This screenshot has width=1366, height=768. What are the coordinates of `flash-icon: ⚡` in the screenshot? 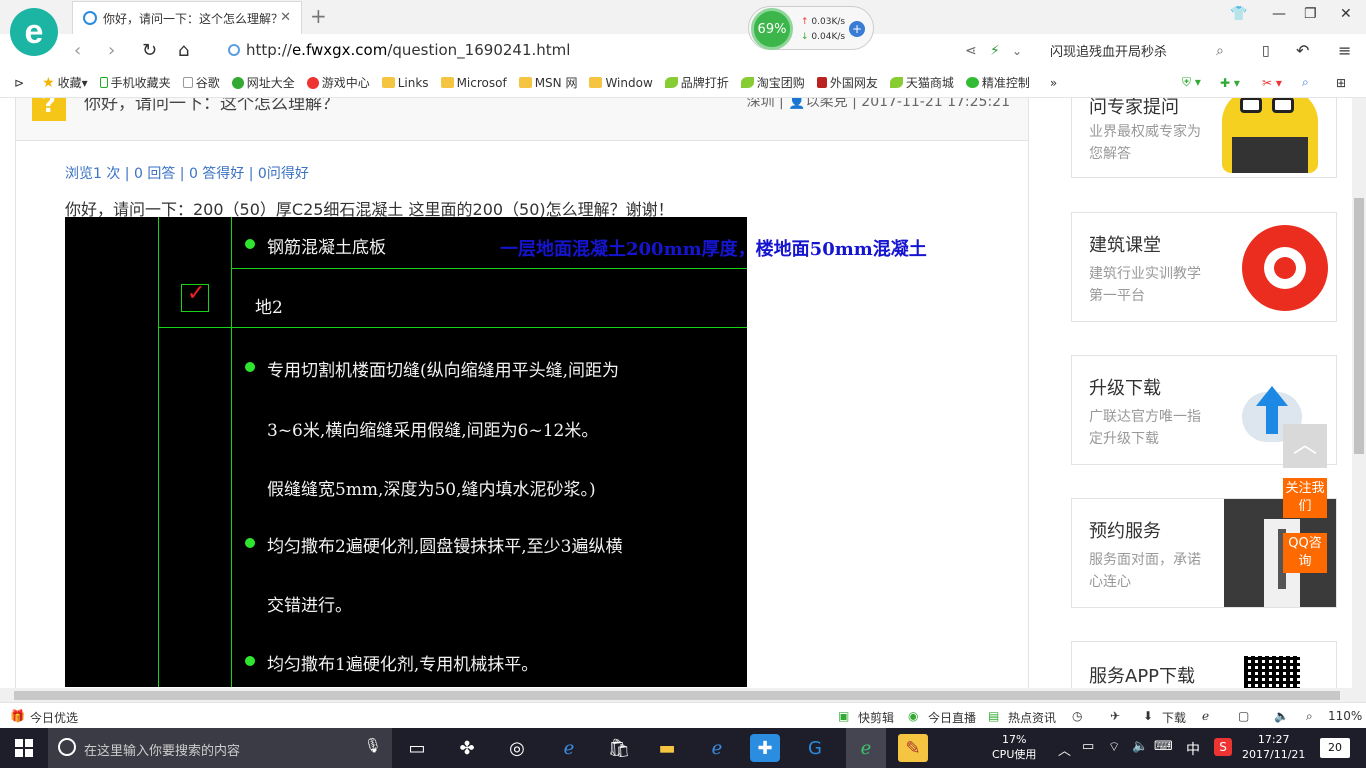 It's located at (995, 51).